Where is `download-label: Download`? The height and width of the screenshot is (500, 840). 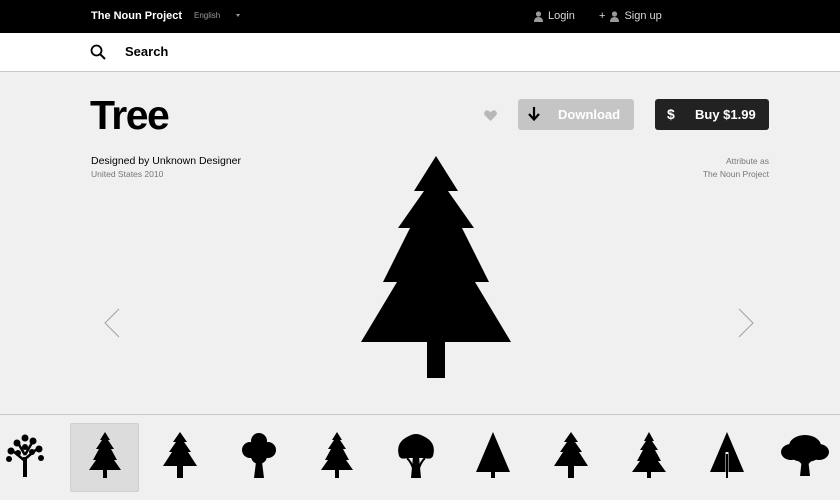 download-label: Download is located at coordinates (589, 114).